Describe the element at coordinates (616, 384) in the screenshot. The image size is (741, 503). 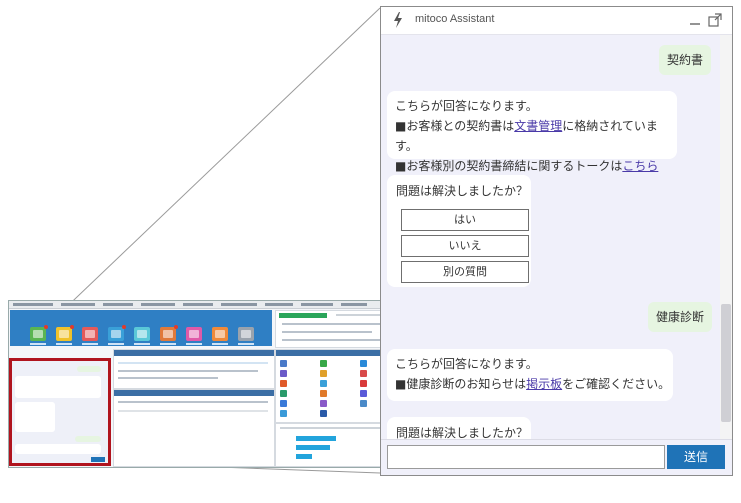
I see `bot-message-text: をご確認ください。` at that location.